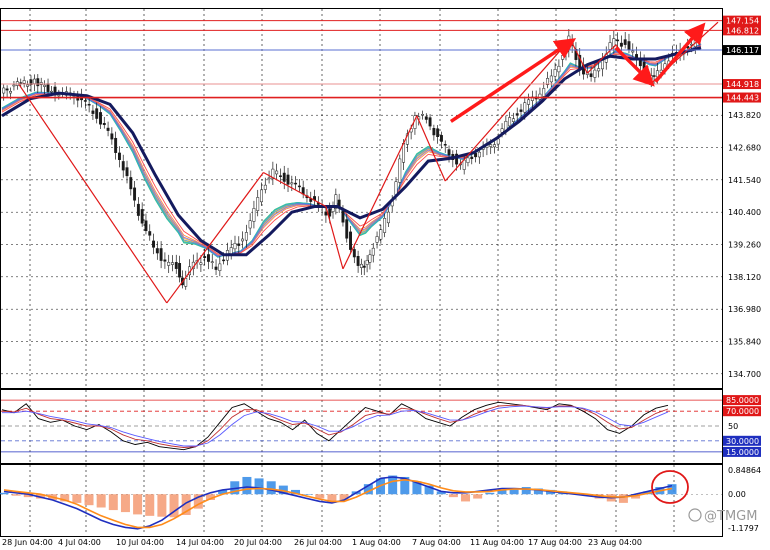 The image size is (770, 550). Describe the element at coordinates (742, 98) in the screenshot. I see `price-level-label: 144.443` at that location.